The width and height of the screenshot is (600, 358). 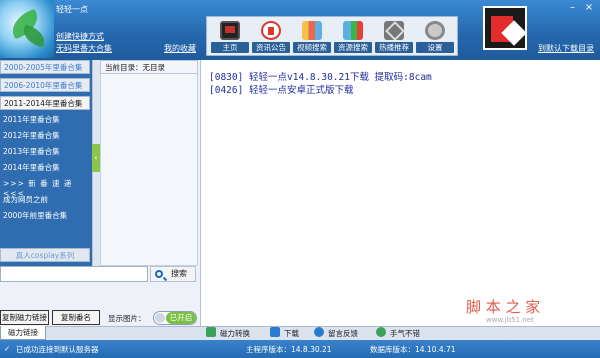 What do you see at coordinates (589, 8) in the screenshot?
I see `close-button: ×` at bounding box center [589, 8].